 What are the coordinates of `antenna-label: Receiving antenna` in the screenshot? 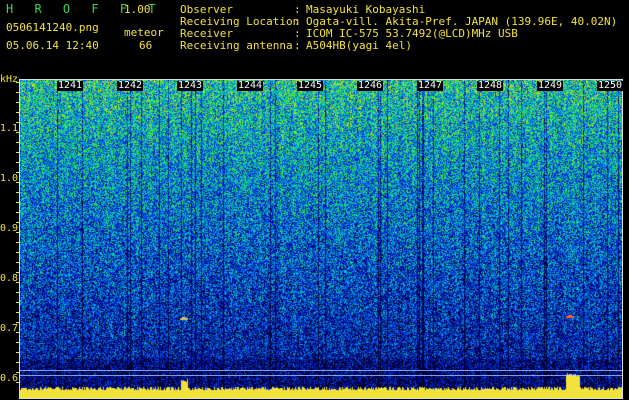 It's located at (236, 45).